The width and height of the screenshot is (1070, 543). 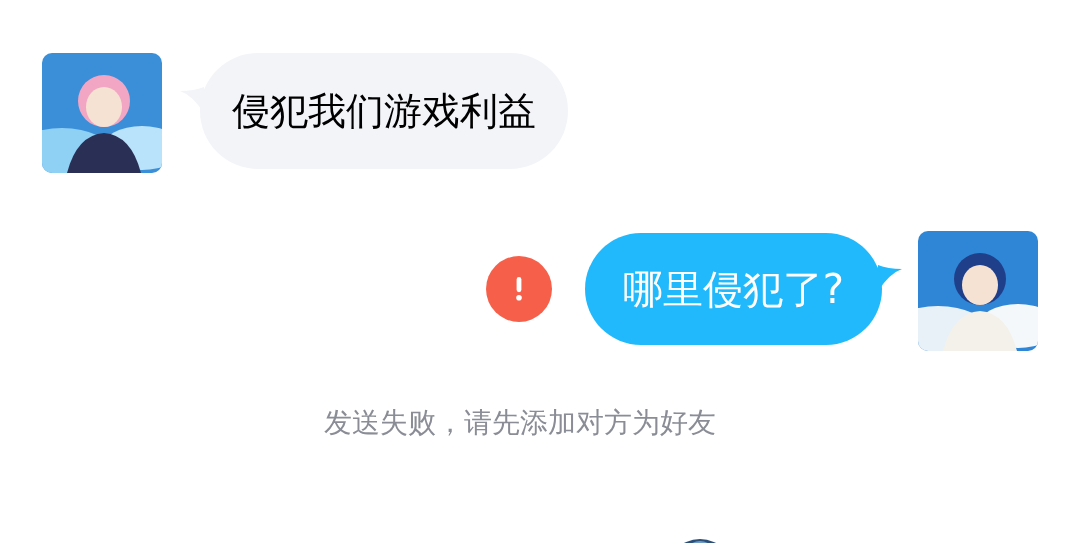 What do you see at coordinates (384, 111) in the screenshot?
I see `message-bubble: 侵犯我们游戏利益` at bounding box center [384, 111].